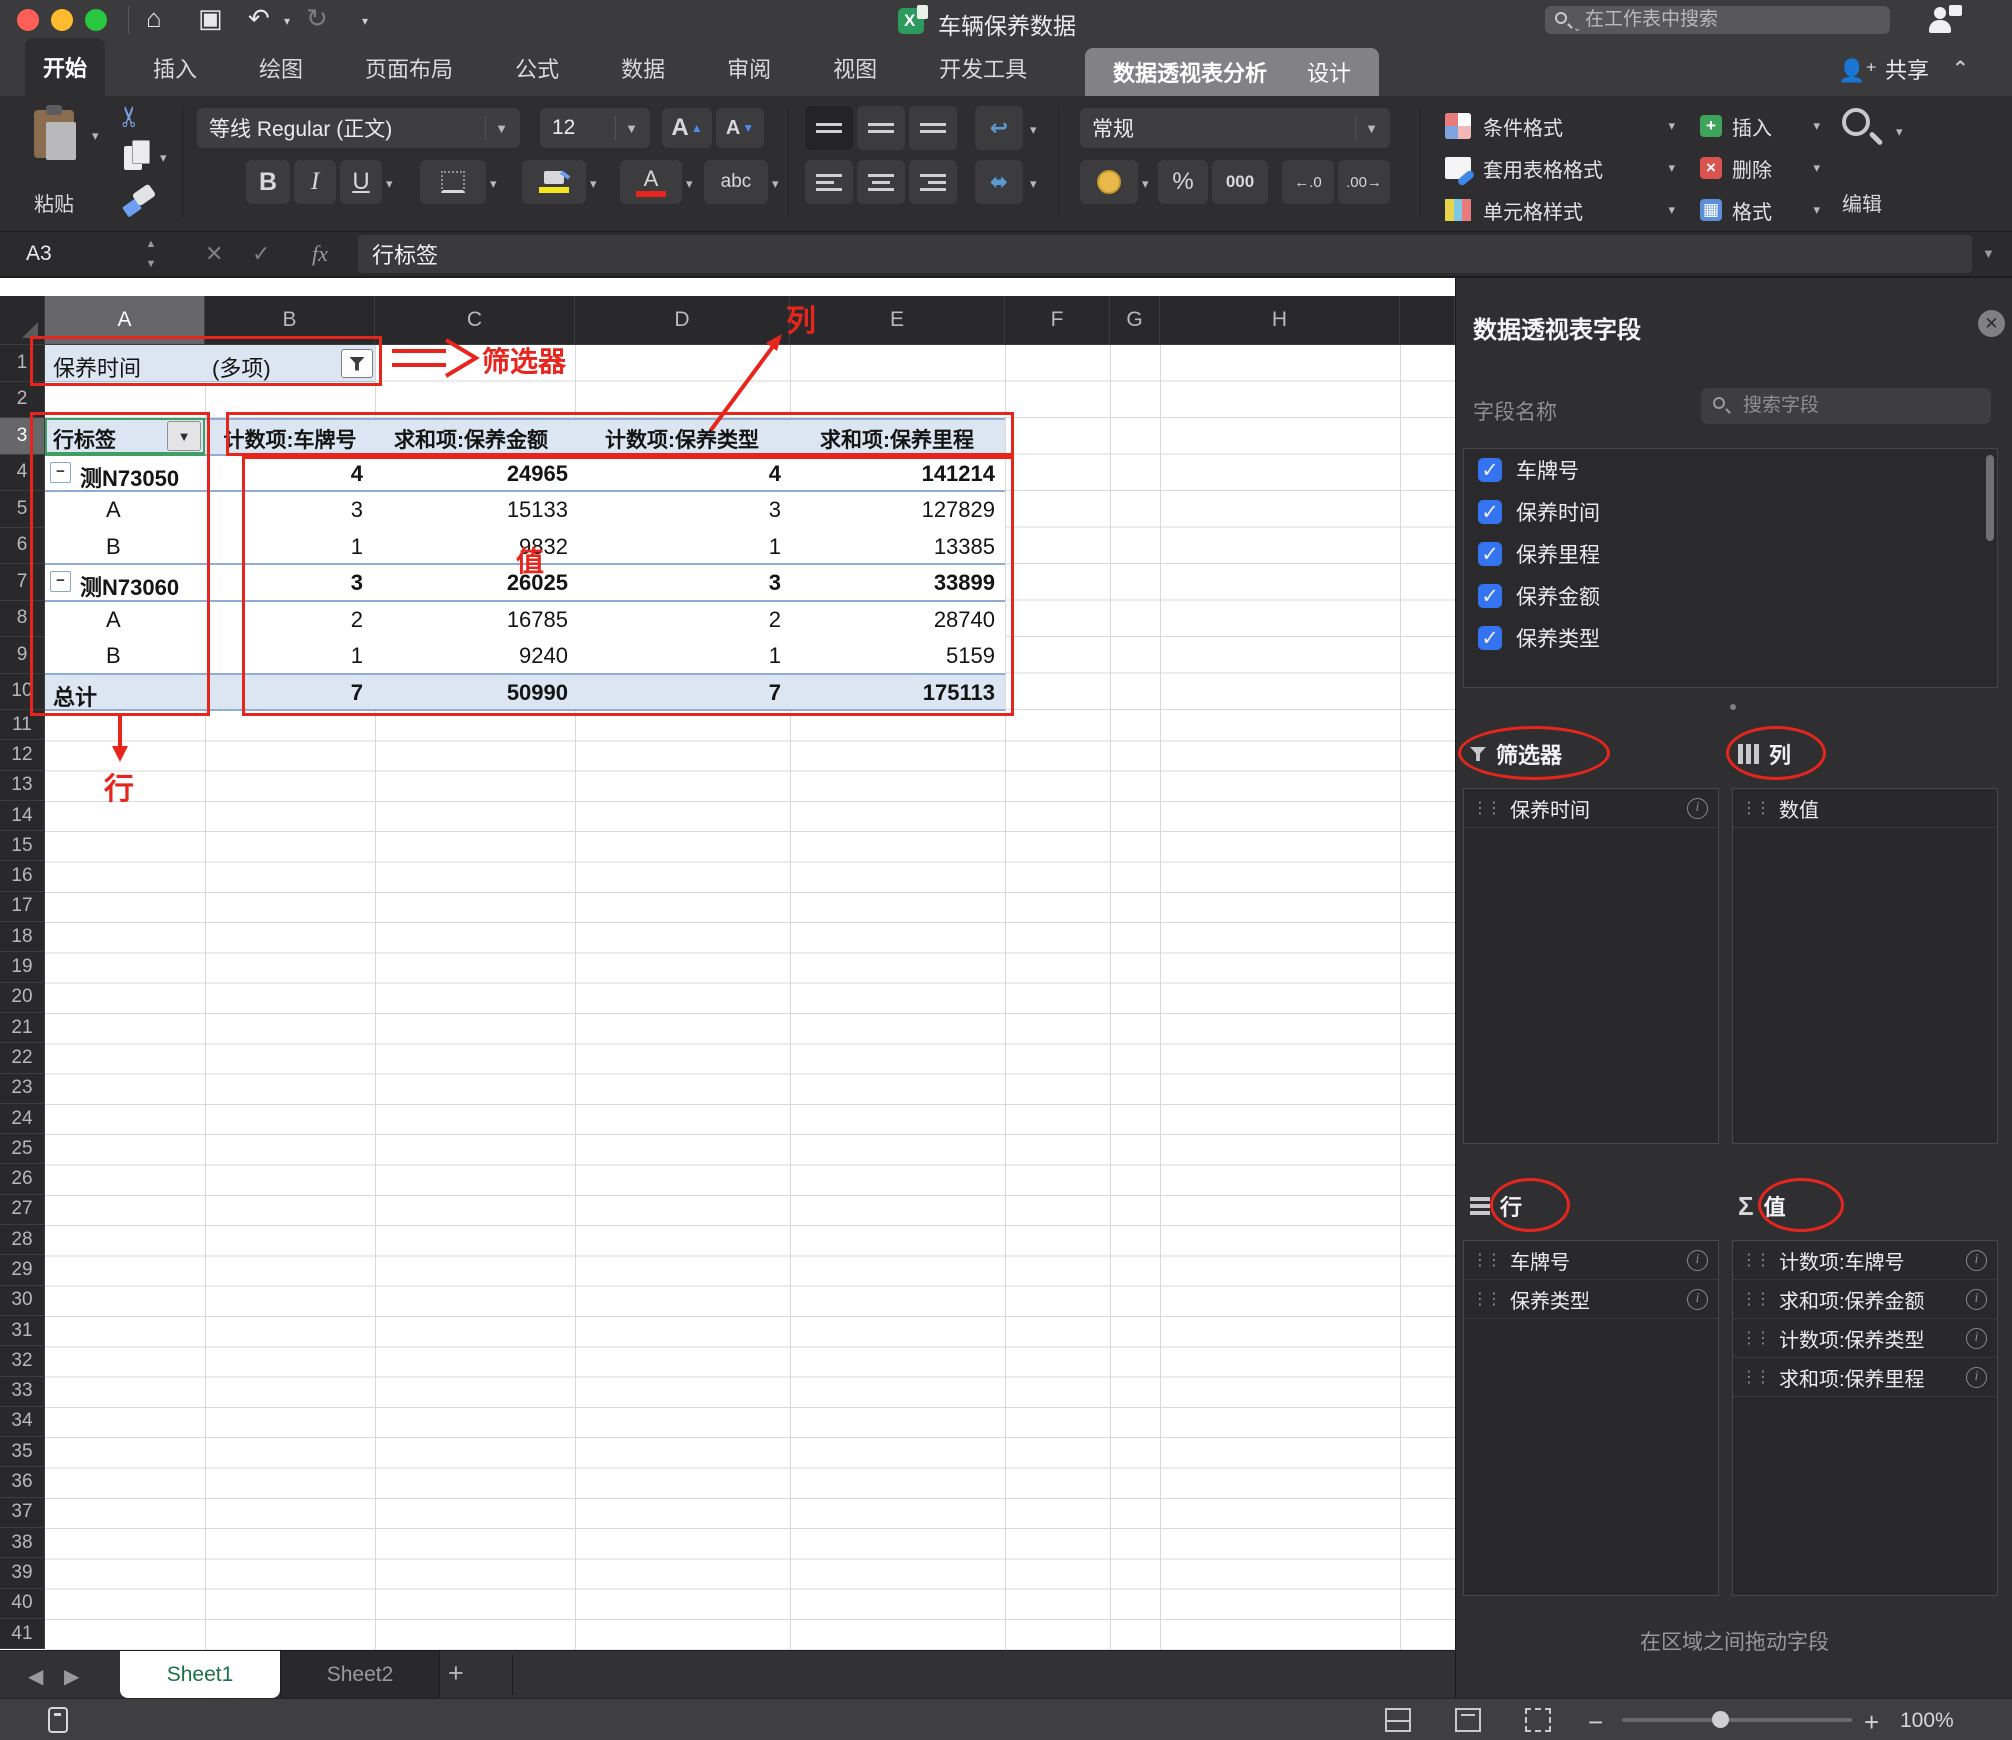 The image size is (2012, 1740). Describe the element at coordinates (22, 997) in the screenshot. I see `row-header-20: 20` at that location.